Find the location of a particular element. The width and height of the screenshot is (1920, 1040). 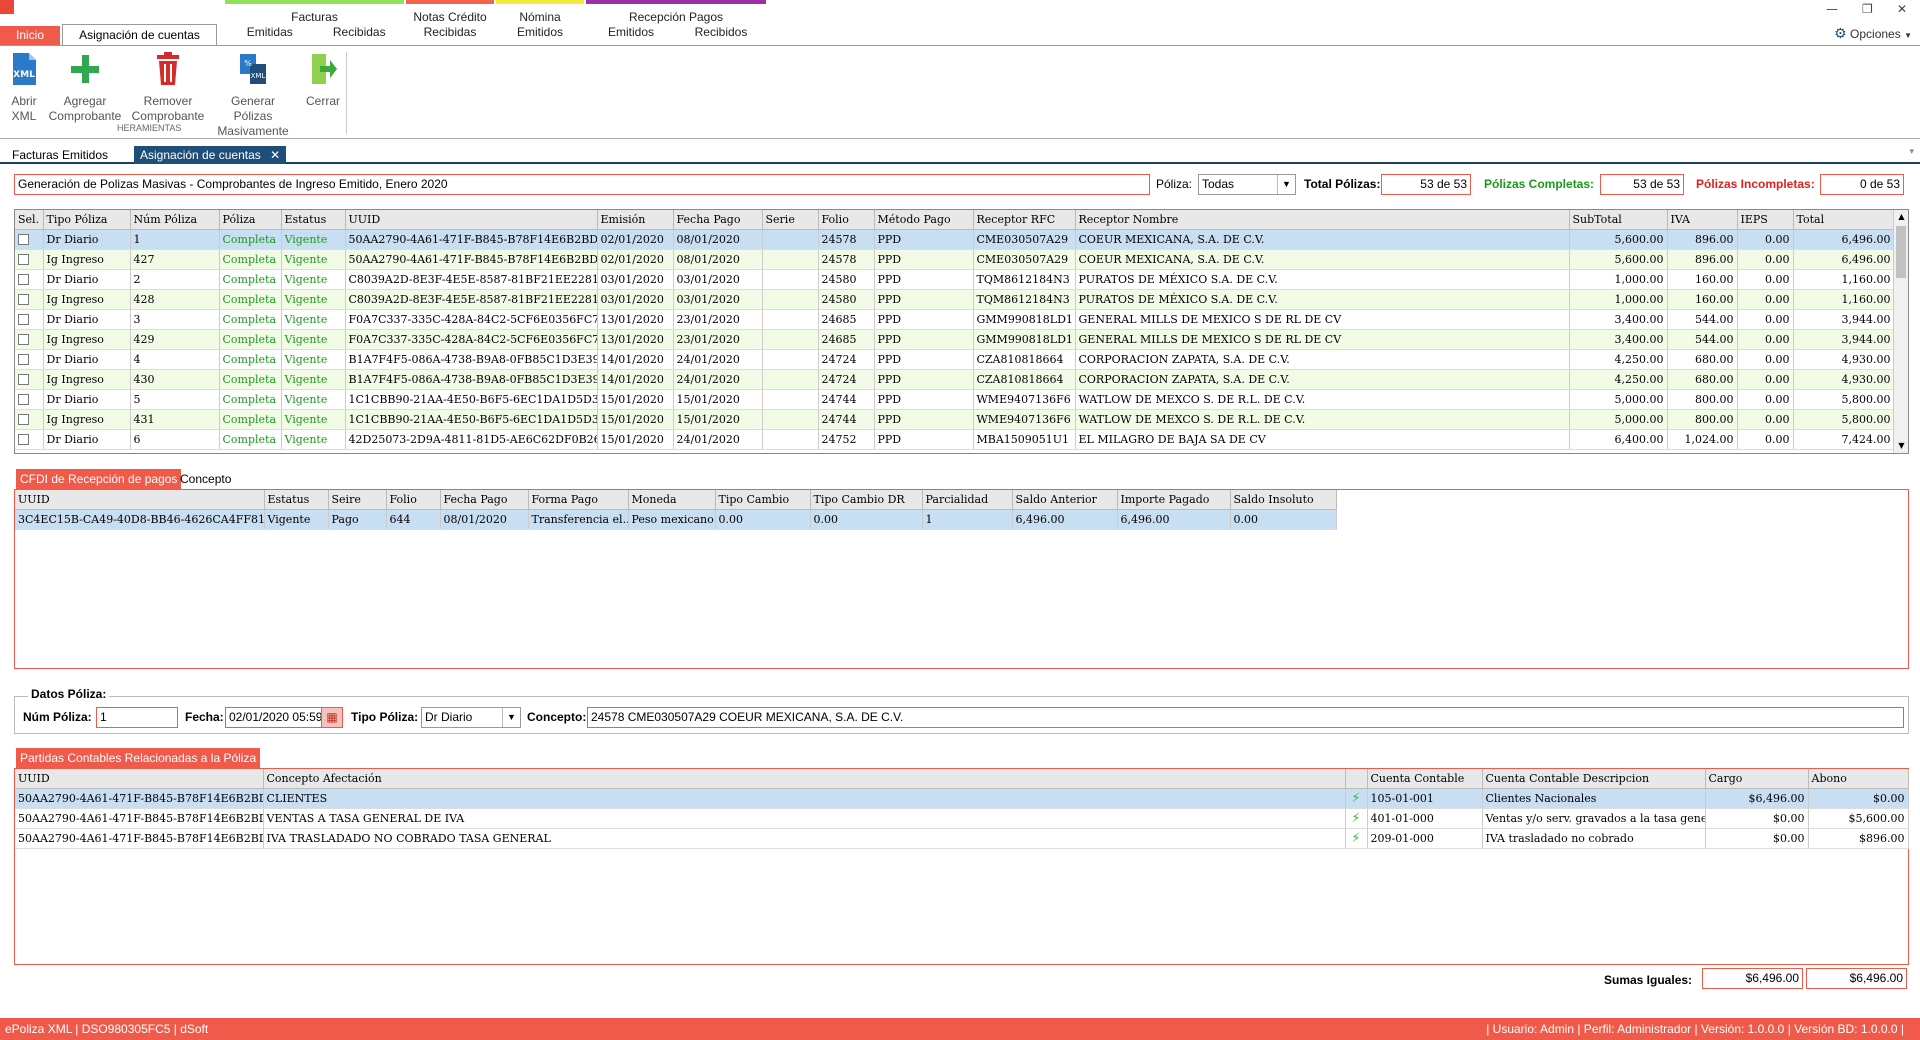

col-header-receptor-nombre: Receptor Nombre is located at coordinates (1322, 220).